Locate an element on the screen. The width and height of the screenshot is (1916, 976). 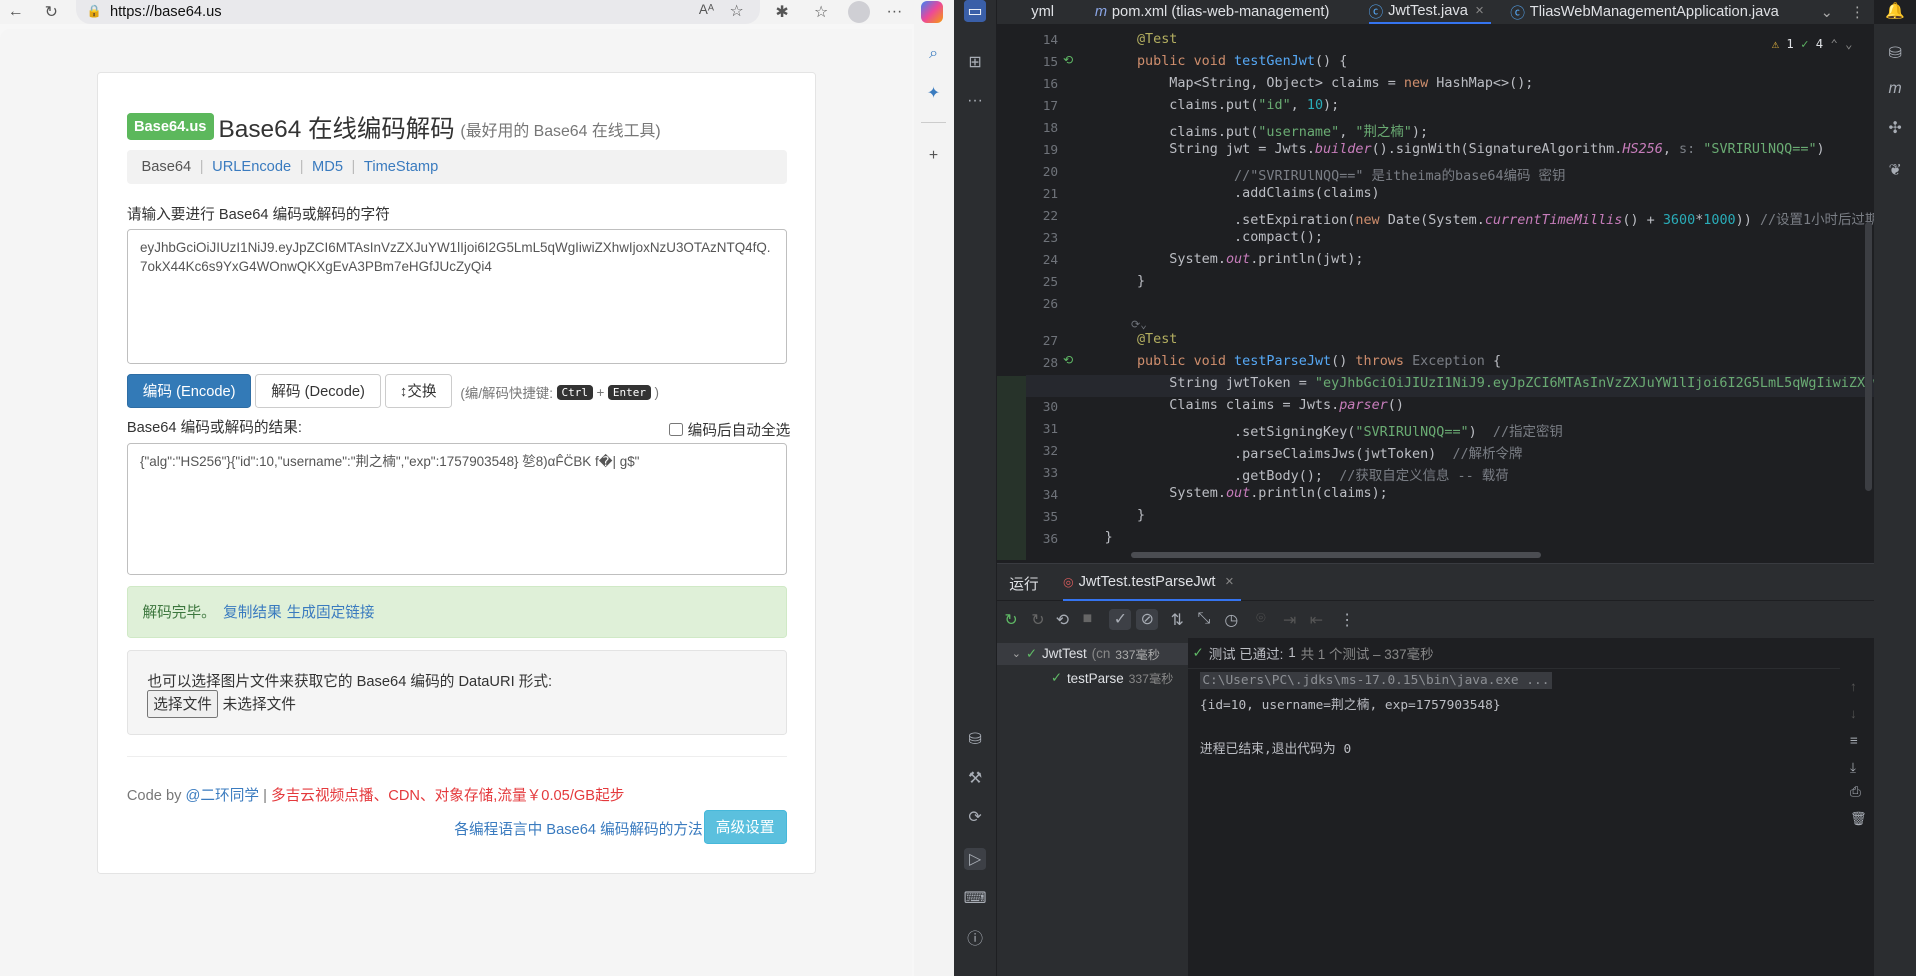
rerun-failed-icon: ↻ is located at coordinates (1037, 620).